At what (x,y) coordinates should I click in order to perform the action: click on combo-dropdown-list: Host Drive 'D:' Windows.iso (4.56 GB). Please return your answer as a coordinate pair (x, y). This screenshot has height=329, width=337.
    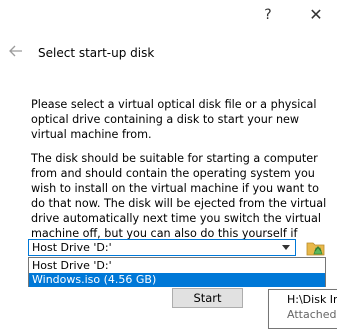
    Looking at the image, I should click on (177, 272).